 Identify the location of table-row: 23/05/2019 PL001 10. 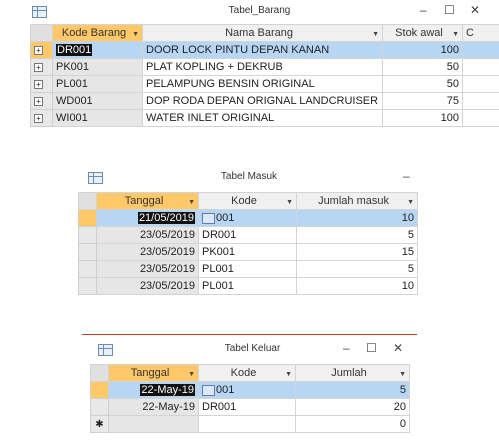
(248, 286).